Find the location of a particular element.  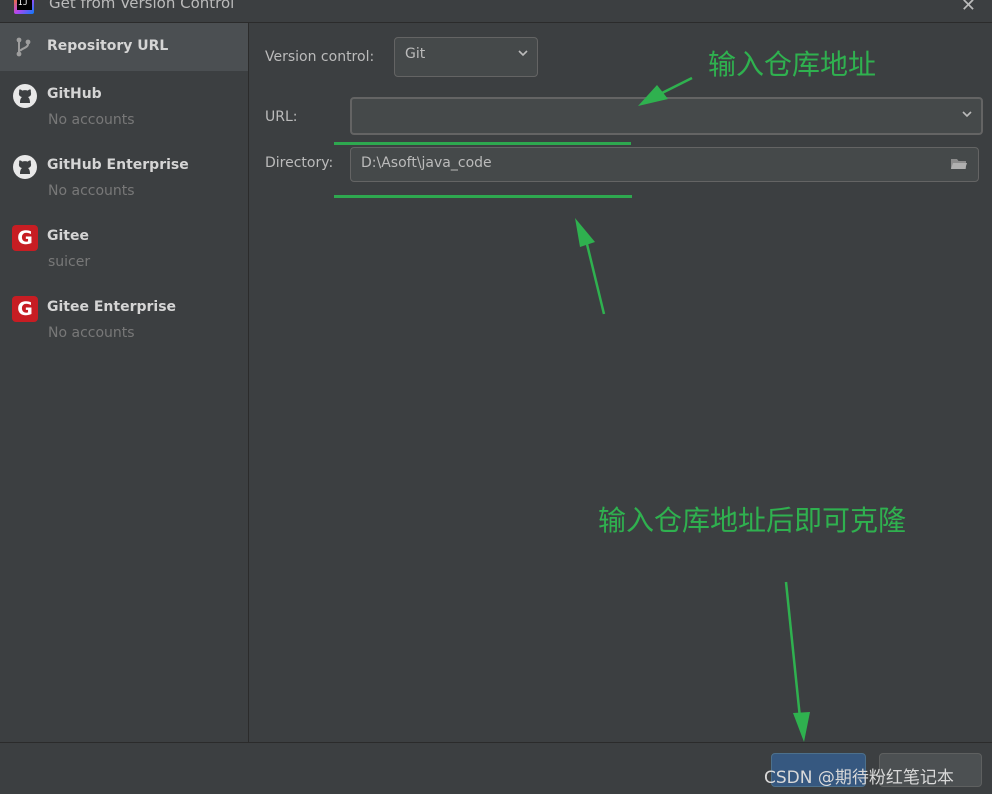

sidebar-item-label: Repository URL is located at coordinates (108, 46).